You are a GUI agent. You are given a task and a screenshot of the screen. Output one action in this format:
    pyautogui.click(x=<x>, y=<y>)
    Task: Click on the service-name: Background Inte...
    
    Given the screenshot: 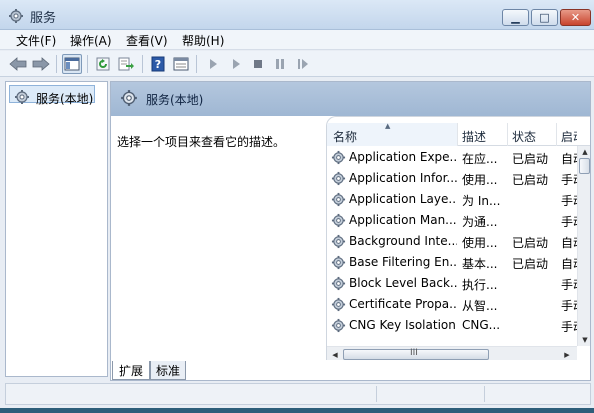 What is the action you would take?
    pyautogui.click(x=403, y=241)
    